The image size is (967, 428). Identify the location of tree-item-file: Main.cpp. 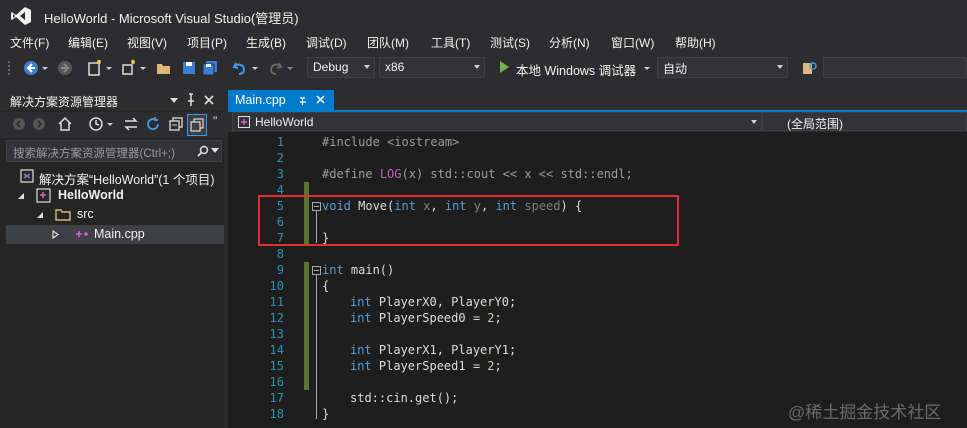
(115, 234).